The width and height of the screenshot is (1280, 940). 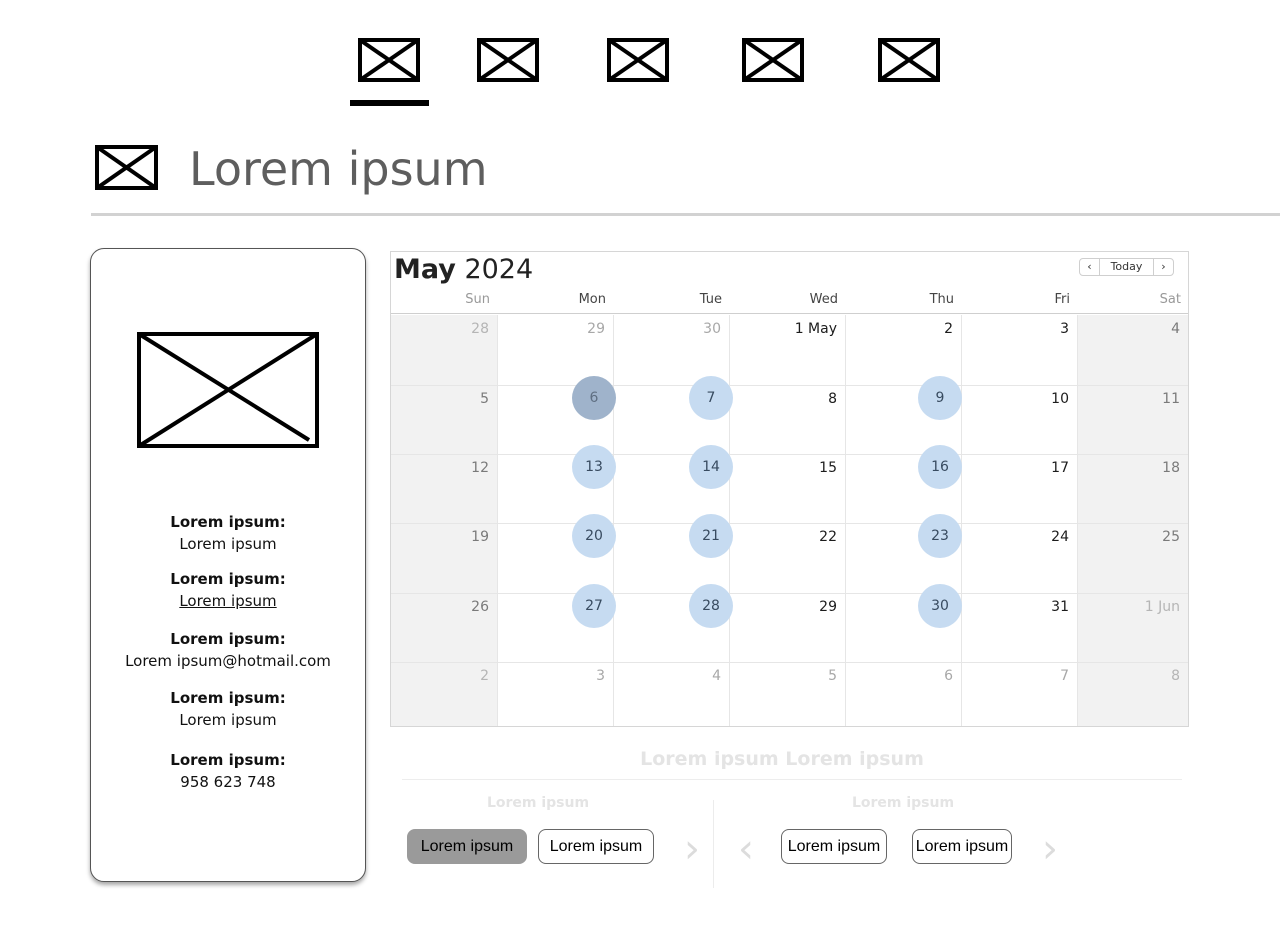 I want to click on slots-title: Lorem ipsum Lorem ipsum, so click(x=782, y=759).